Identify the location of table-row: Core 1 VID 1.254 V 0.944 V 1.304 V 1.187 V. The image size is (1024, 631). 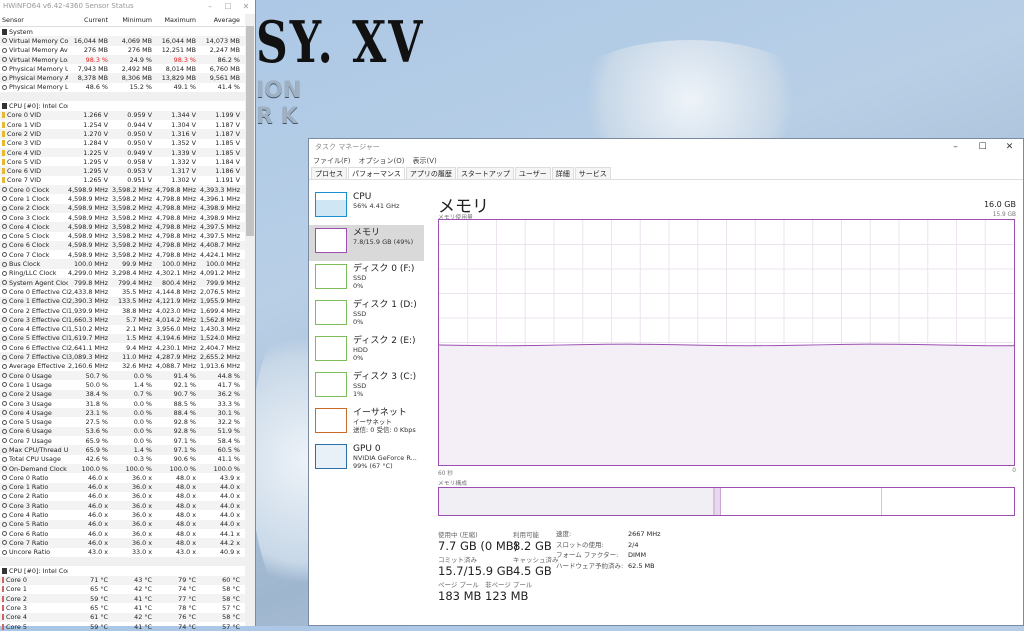
(122, 124).